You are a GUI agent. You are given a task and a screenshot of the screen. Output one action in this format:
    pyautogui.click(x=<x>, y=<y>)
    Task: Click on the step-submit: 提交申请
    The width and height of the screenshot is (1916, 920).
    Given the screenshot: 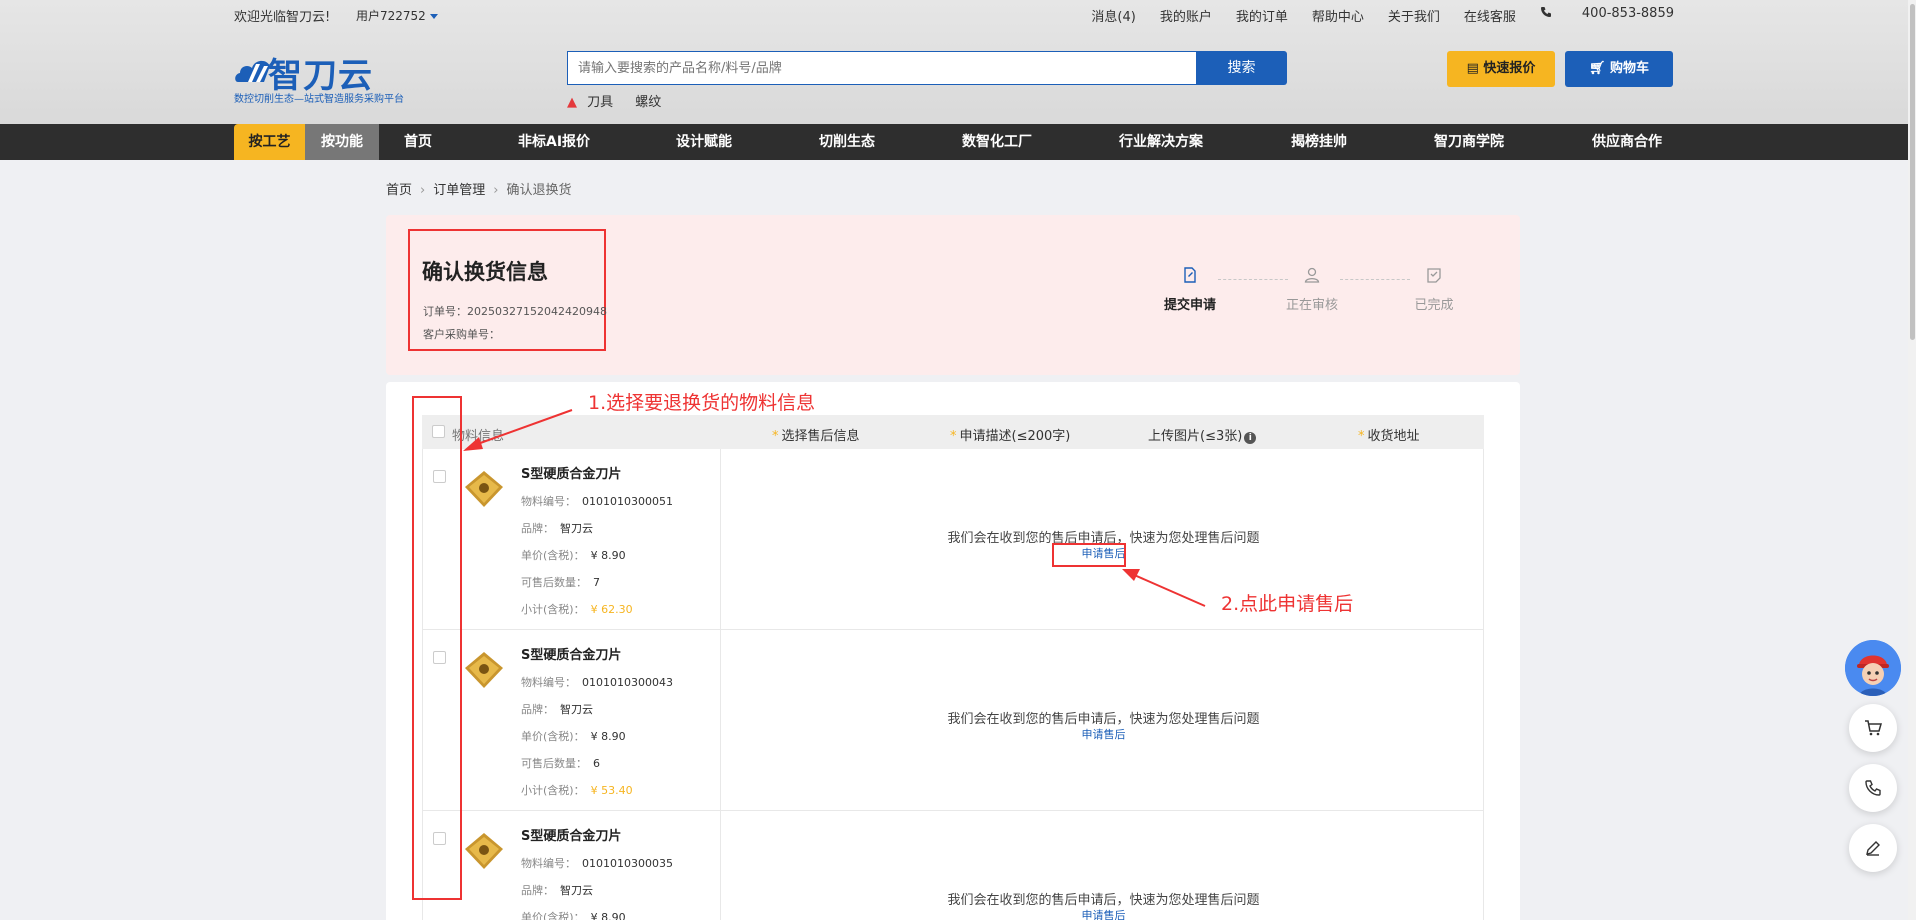 What is the action you would take?
    pyautogui.click(x=1190, y=287)
    